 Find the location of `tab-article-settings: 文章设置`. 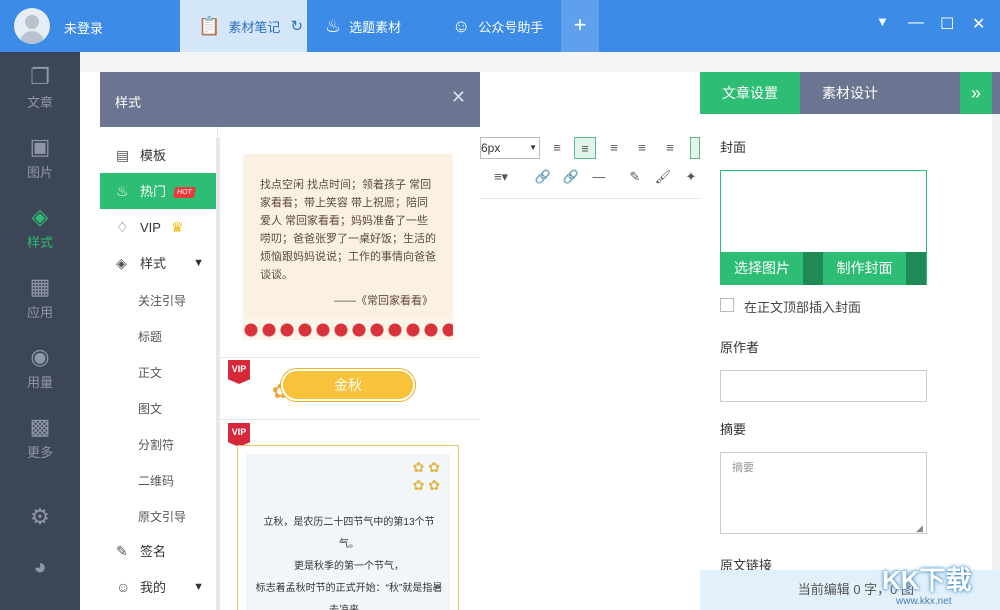

tab-article-settings: 文章设置 is located at coordinates (750, 93).